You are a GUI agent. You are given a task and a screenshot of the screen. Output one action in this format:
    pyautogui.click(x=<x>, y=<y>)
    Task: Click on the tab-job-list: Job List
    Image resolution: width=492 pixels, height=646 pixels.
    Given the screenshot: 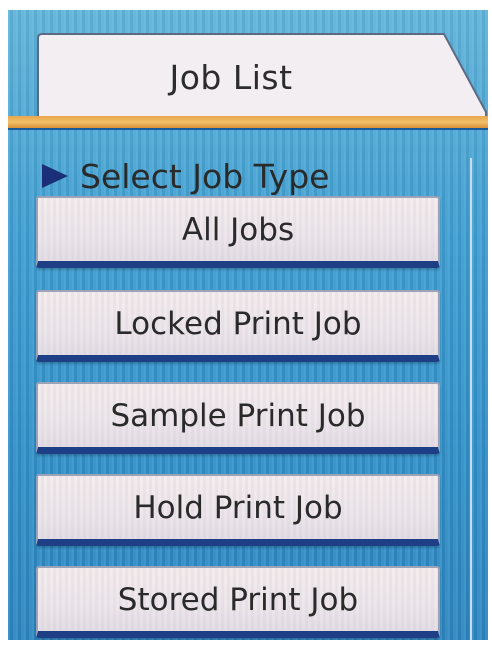 What is the action you would take?
    pyautogui.click(x=262, y=75)
    